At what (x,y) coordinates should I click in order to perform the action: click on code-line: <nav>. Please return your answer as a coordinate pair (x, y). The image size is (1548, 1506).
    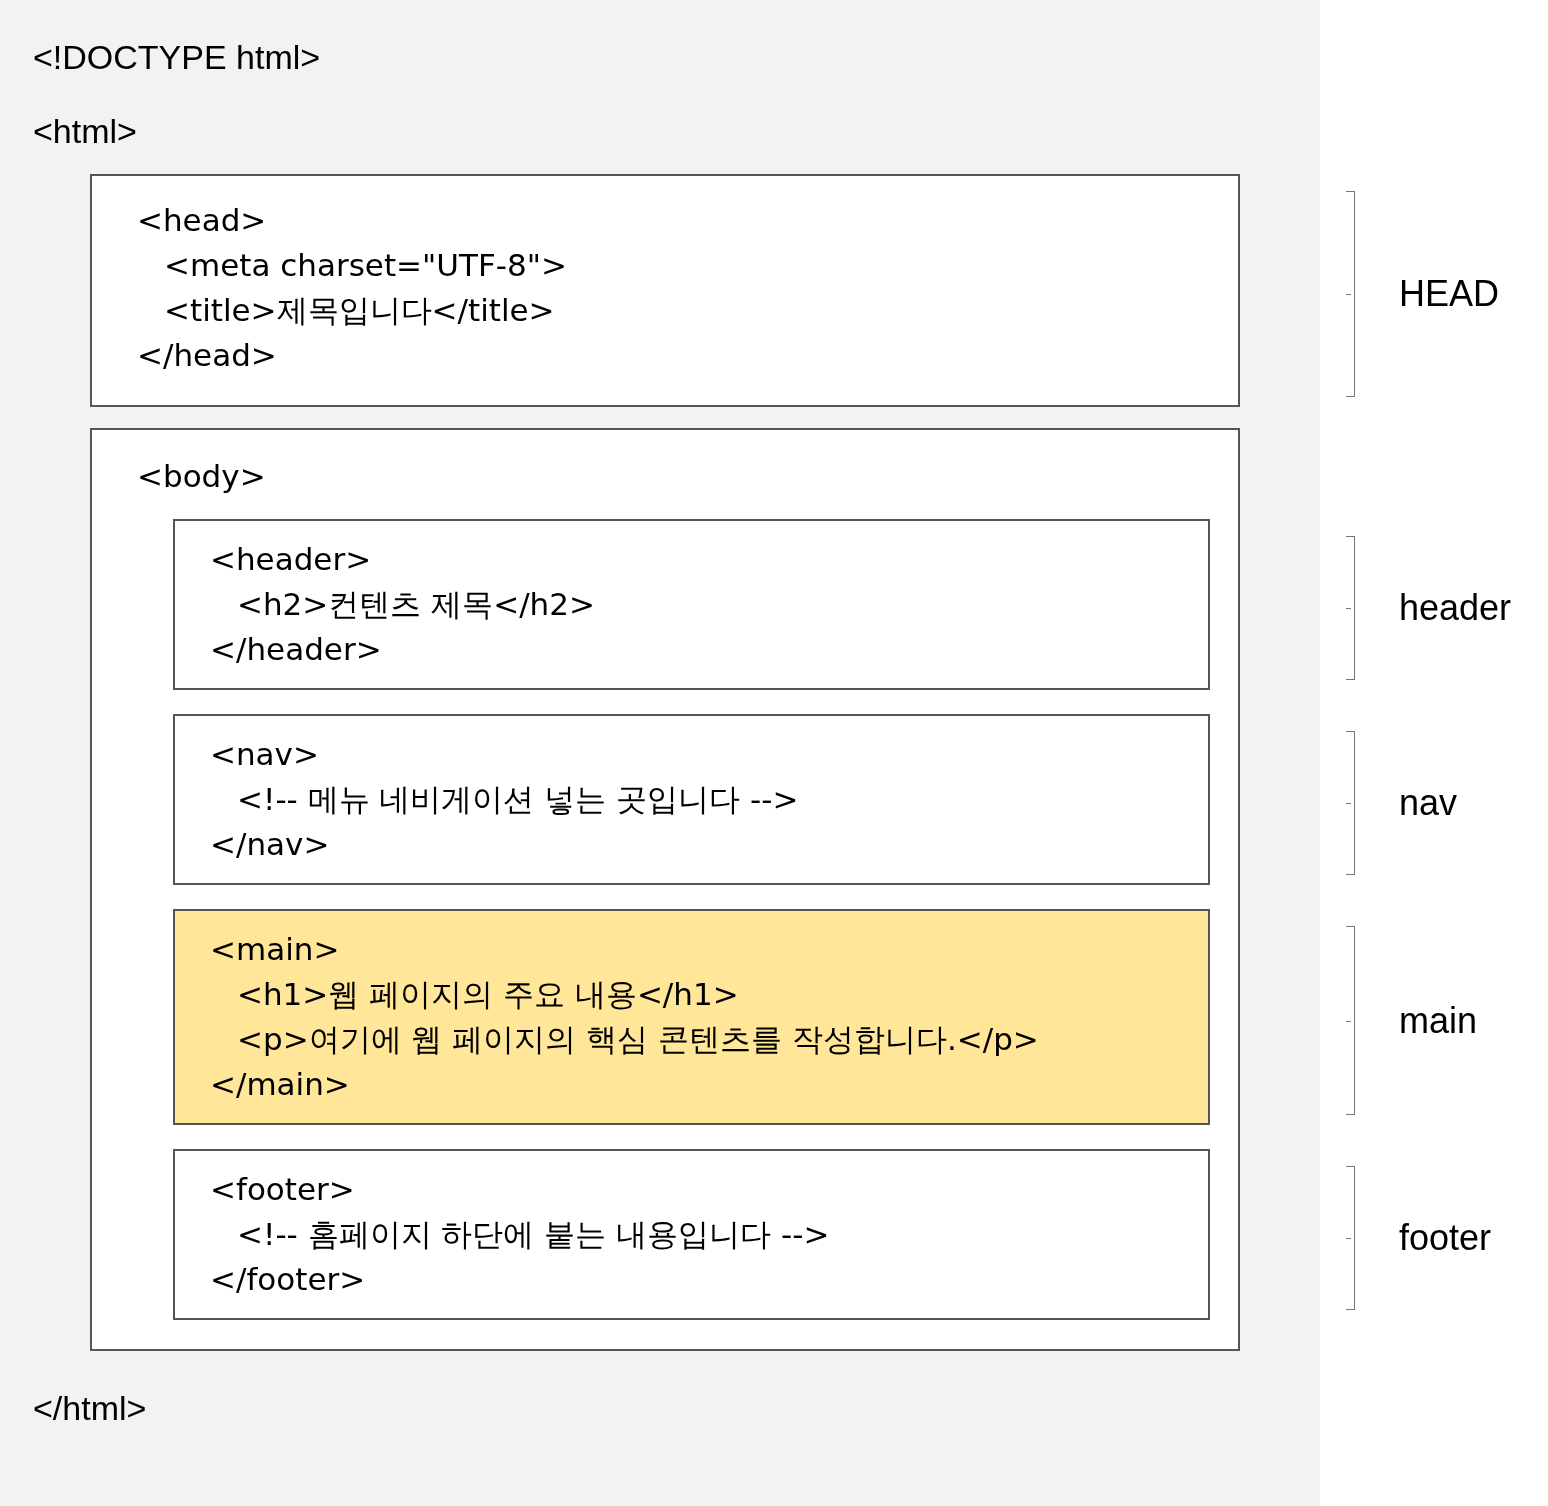
    Looking at the image, I should click on (264, 754).